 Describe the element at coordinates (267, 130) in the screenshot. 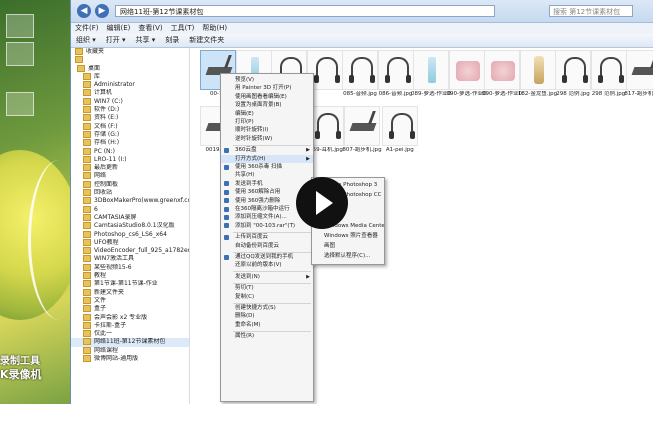

I see `context-menu-item: 顺时针旋转(I)` at that location.